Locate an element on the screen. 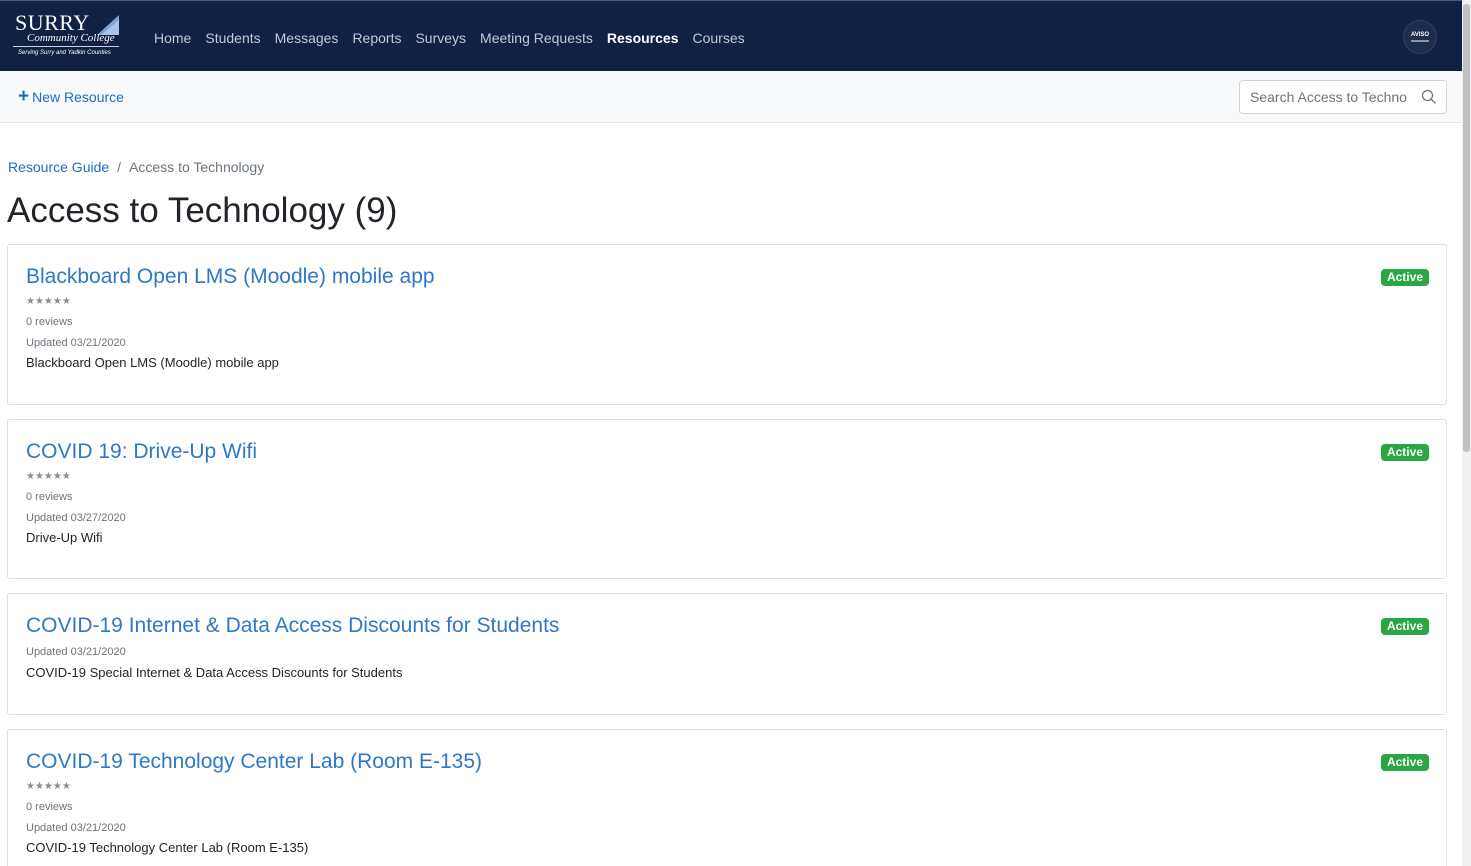  nav-item-reports: Reports is located at coordinates (376, 38).